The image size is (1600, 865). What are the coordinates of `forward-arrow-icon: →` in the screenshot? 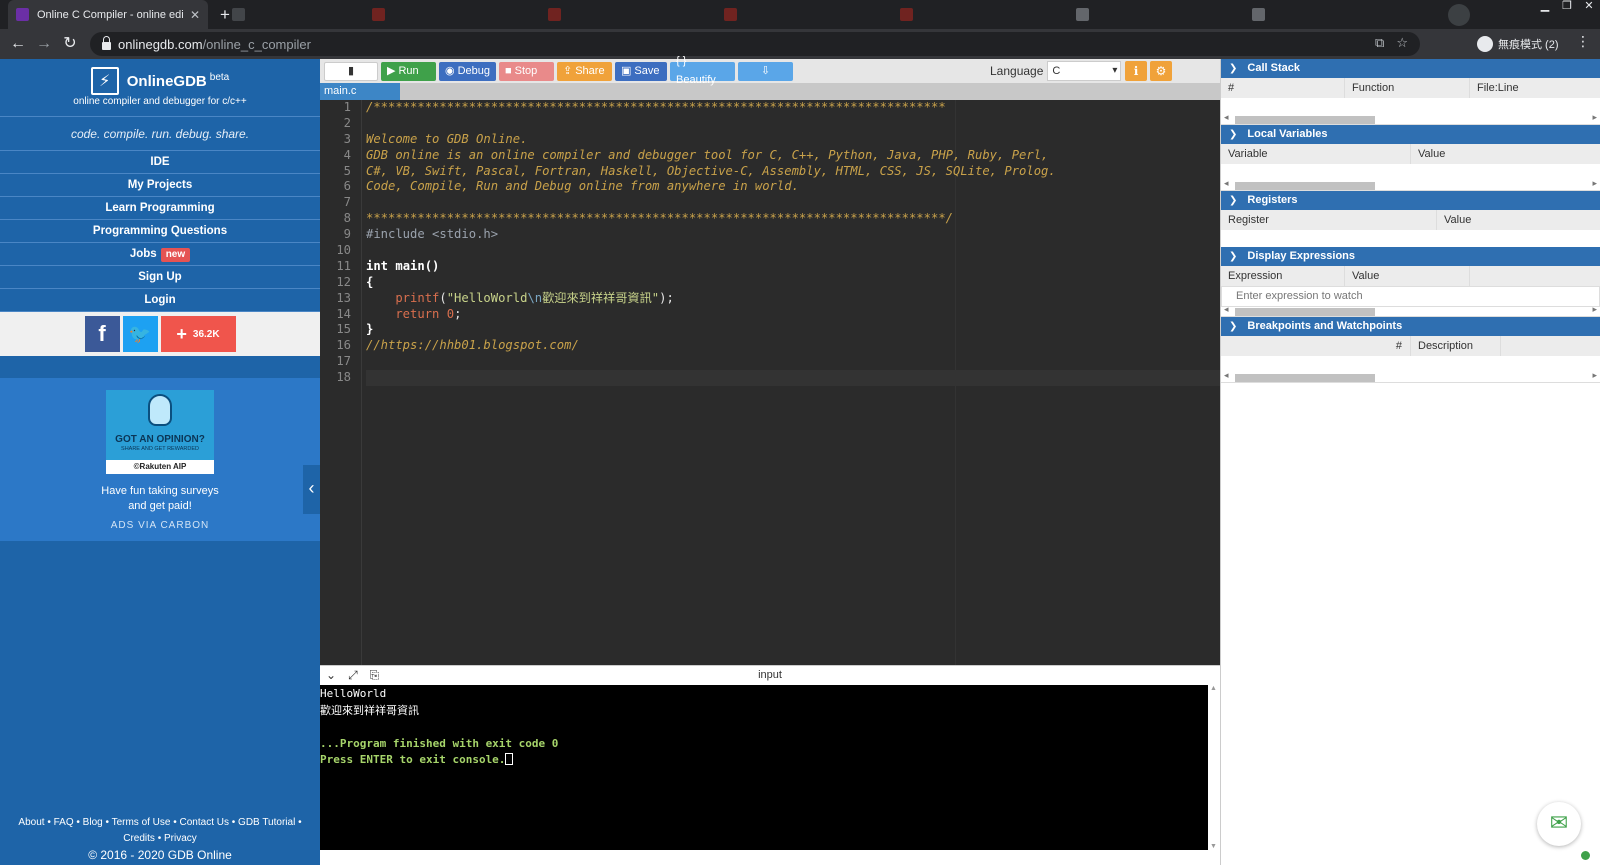 It's located at (44, 44).